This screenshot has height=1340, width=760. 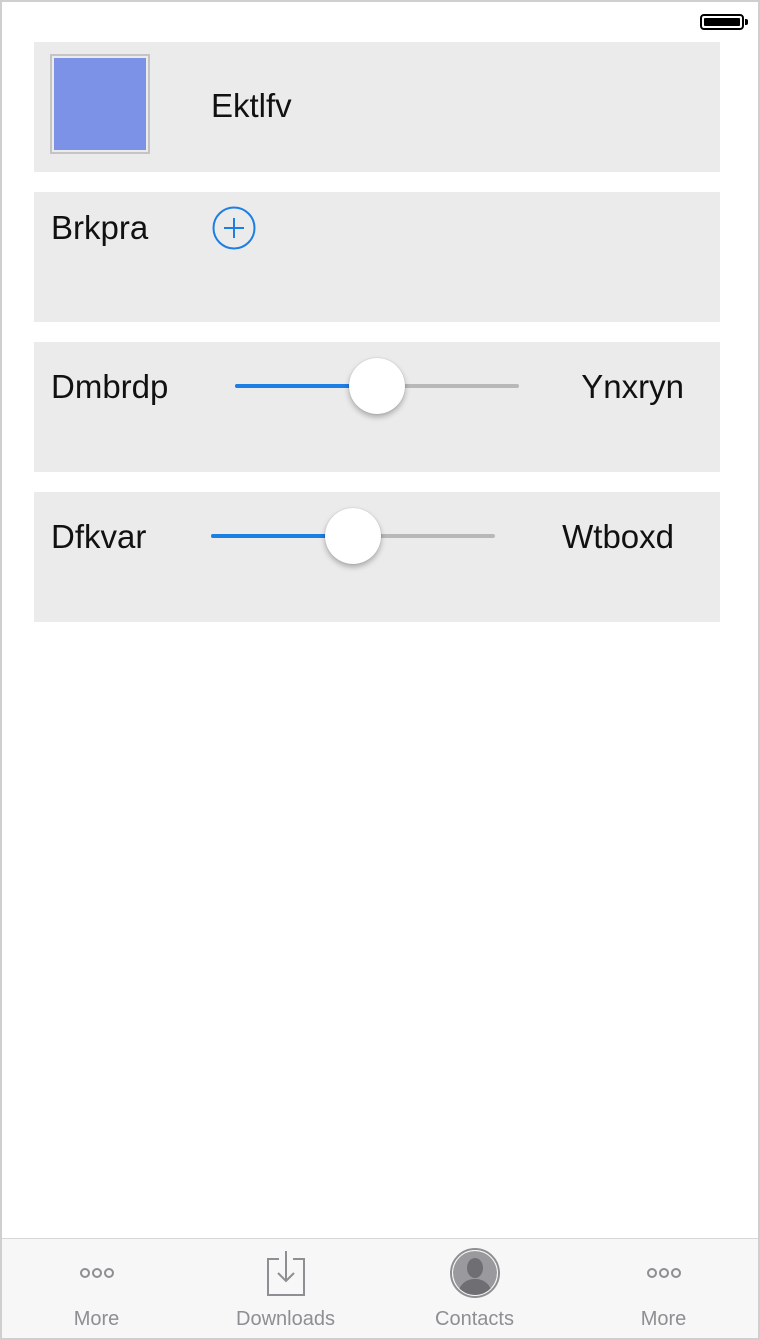 I want to click on status-bar, so click(x=380, y=22).